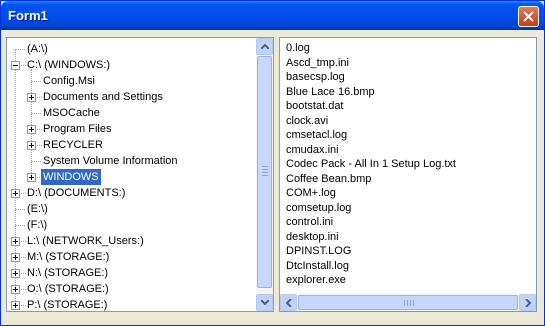 The height and width of the screenshot is (326, 545). I want to click on tree-item-label: (F:\), so click(37, 225).